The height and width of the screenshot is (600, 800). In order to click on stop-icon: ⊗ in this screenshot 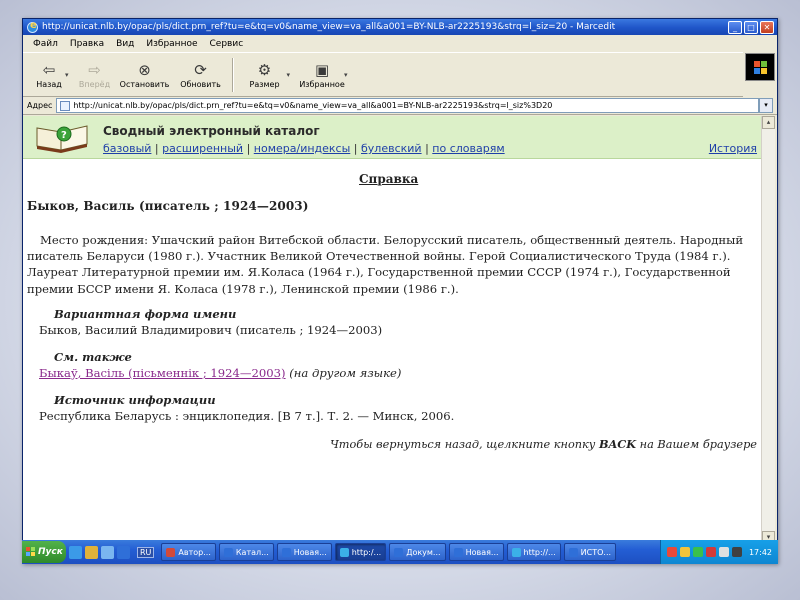, I will do `click(144, 70)`.